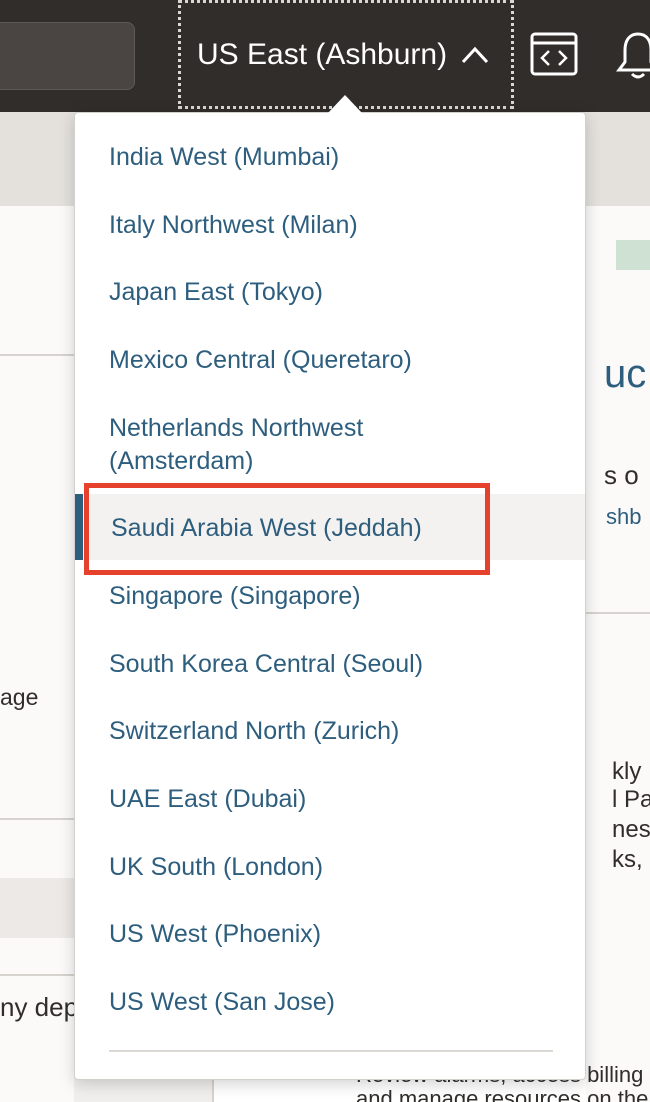 This screenshot has width=650, height=1102. I want to click on right-text-fragment: ness, so click(631, 829).